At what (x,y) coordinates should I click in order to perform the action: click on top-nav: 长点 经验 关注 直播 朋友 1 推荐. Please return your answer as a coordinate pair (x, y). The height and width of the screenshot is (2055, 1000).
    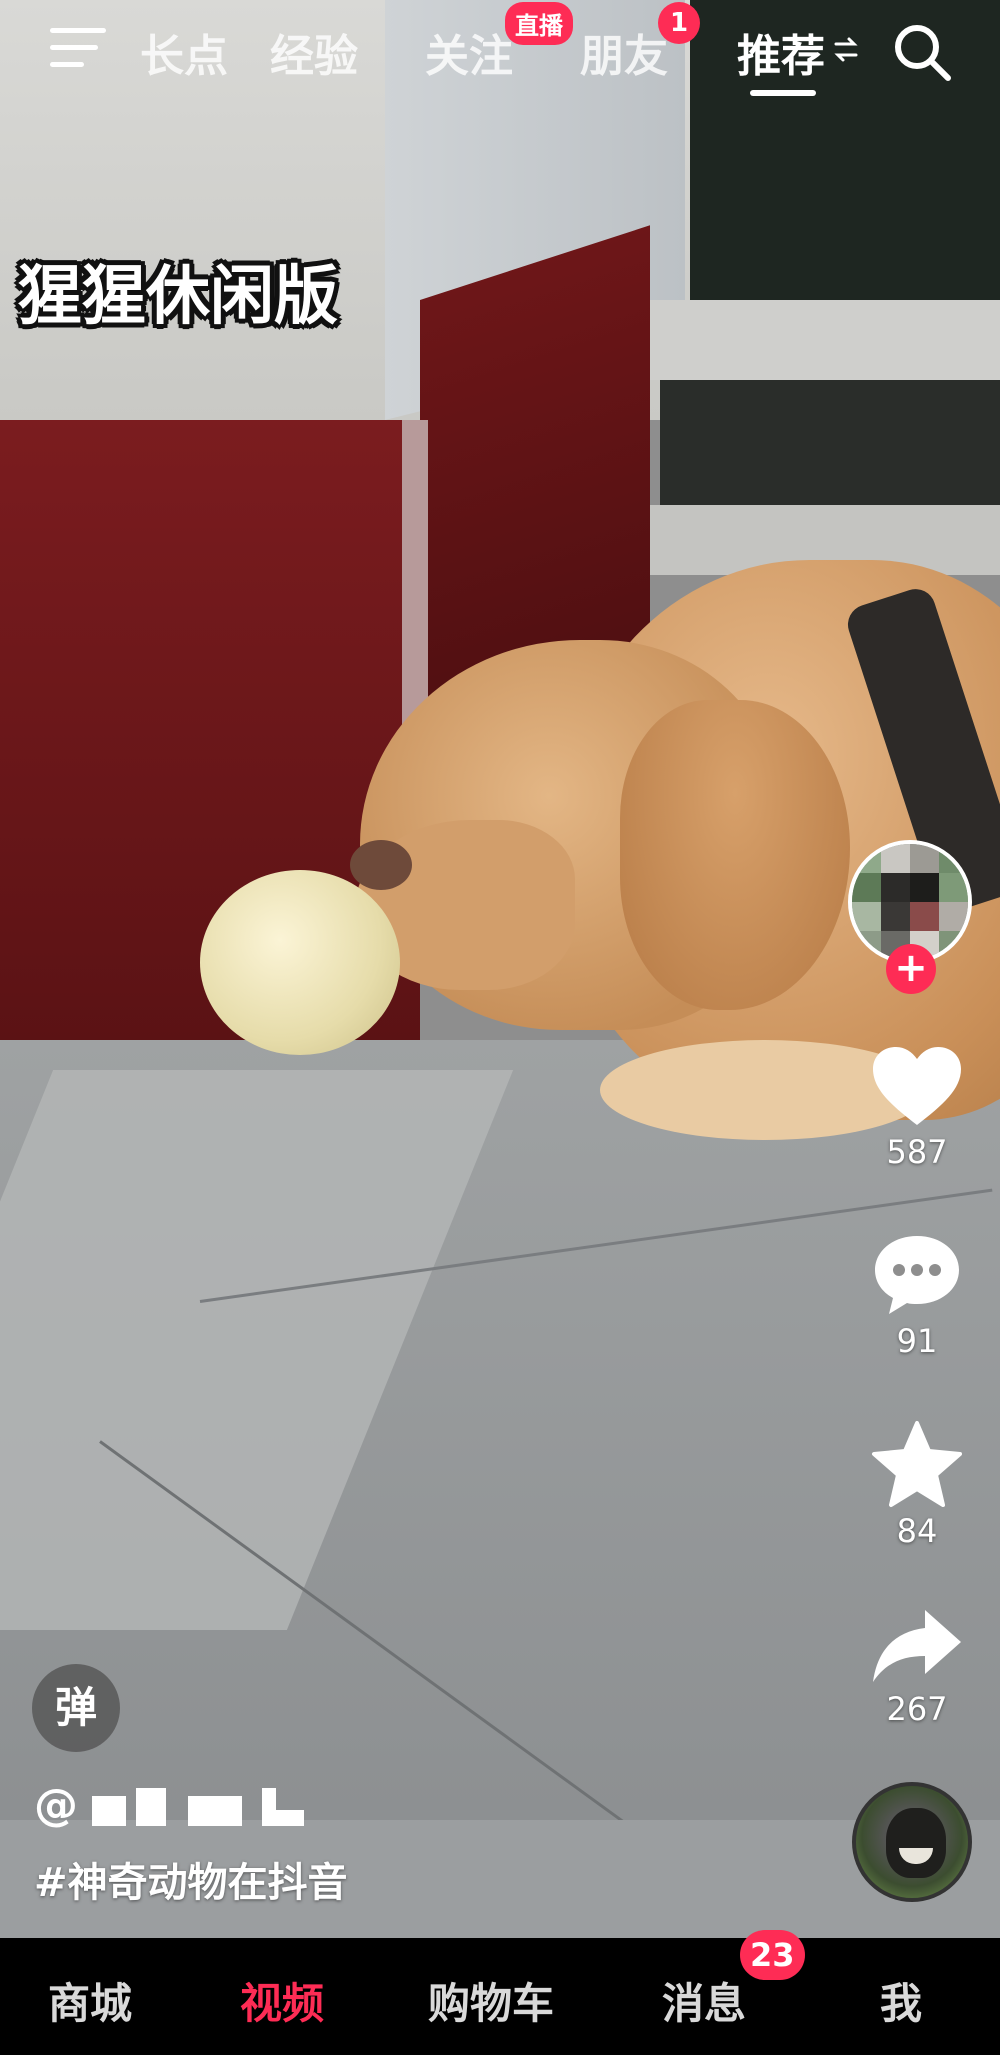
    Looking at the image, I should click on (500, 55).